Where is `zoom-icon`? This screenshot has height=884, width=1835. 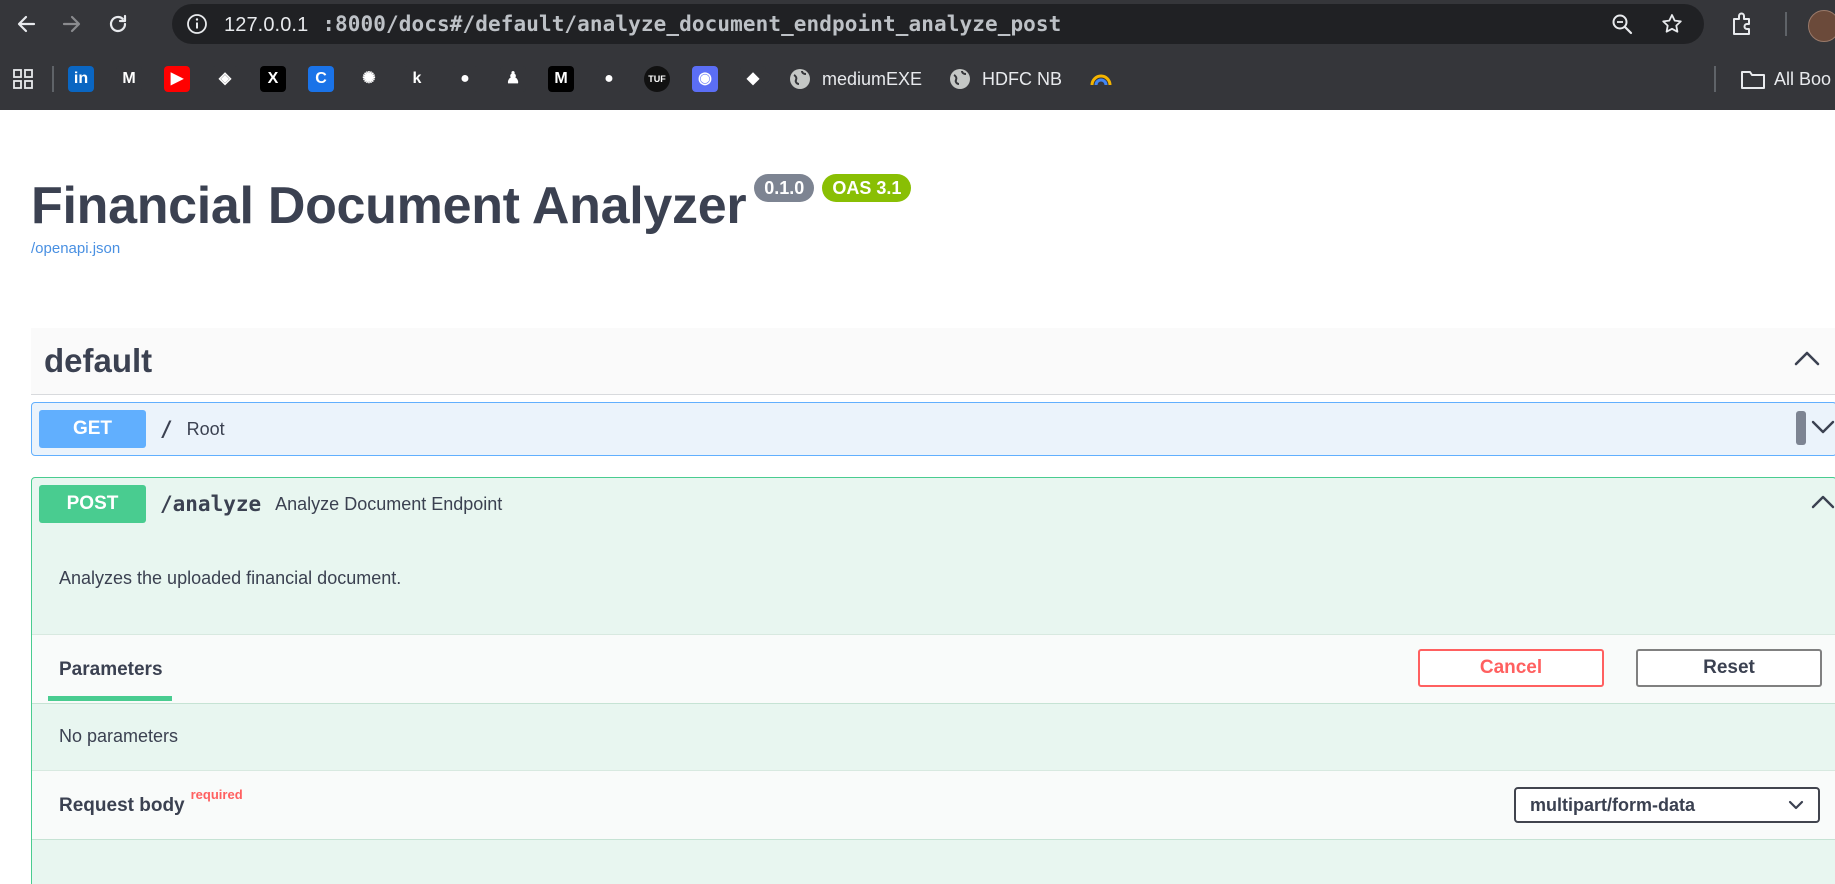
zoom-icon is located at coordinates (1622, 24).